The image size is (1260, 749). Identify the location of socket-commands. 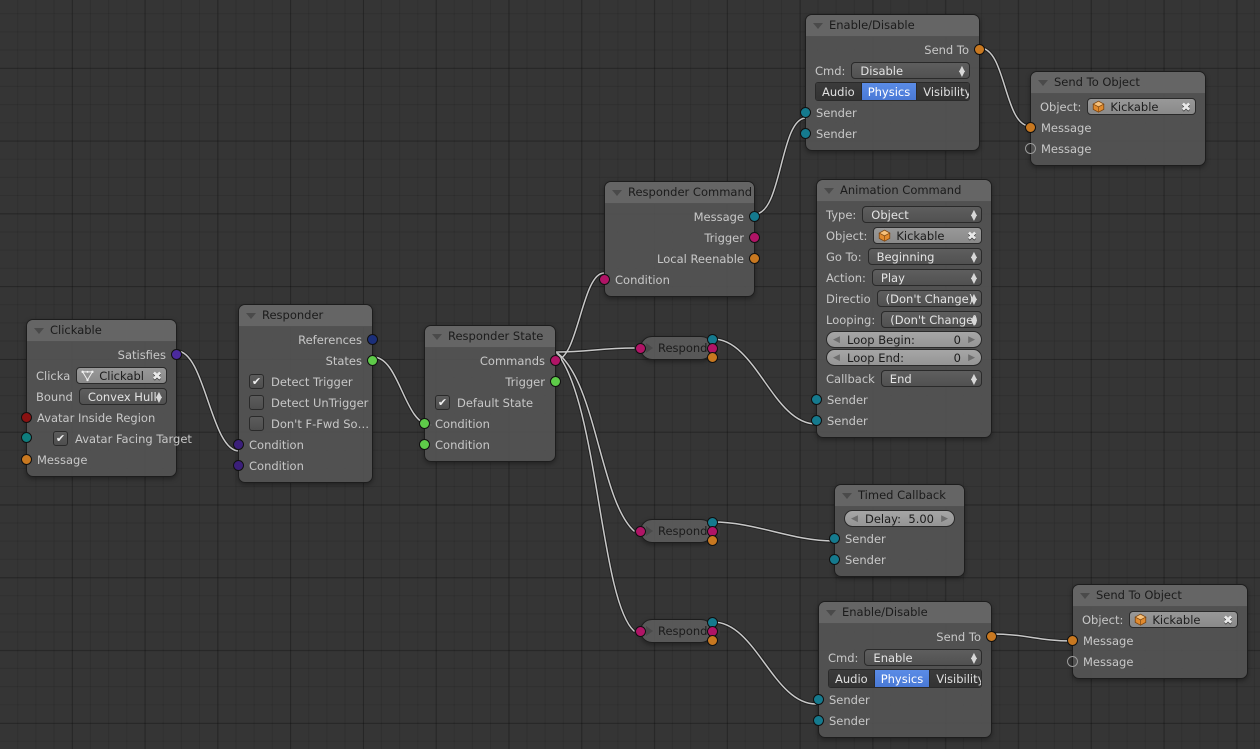
(555, 360).